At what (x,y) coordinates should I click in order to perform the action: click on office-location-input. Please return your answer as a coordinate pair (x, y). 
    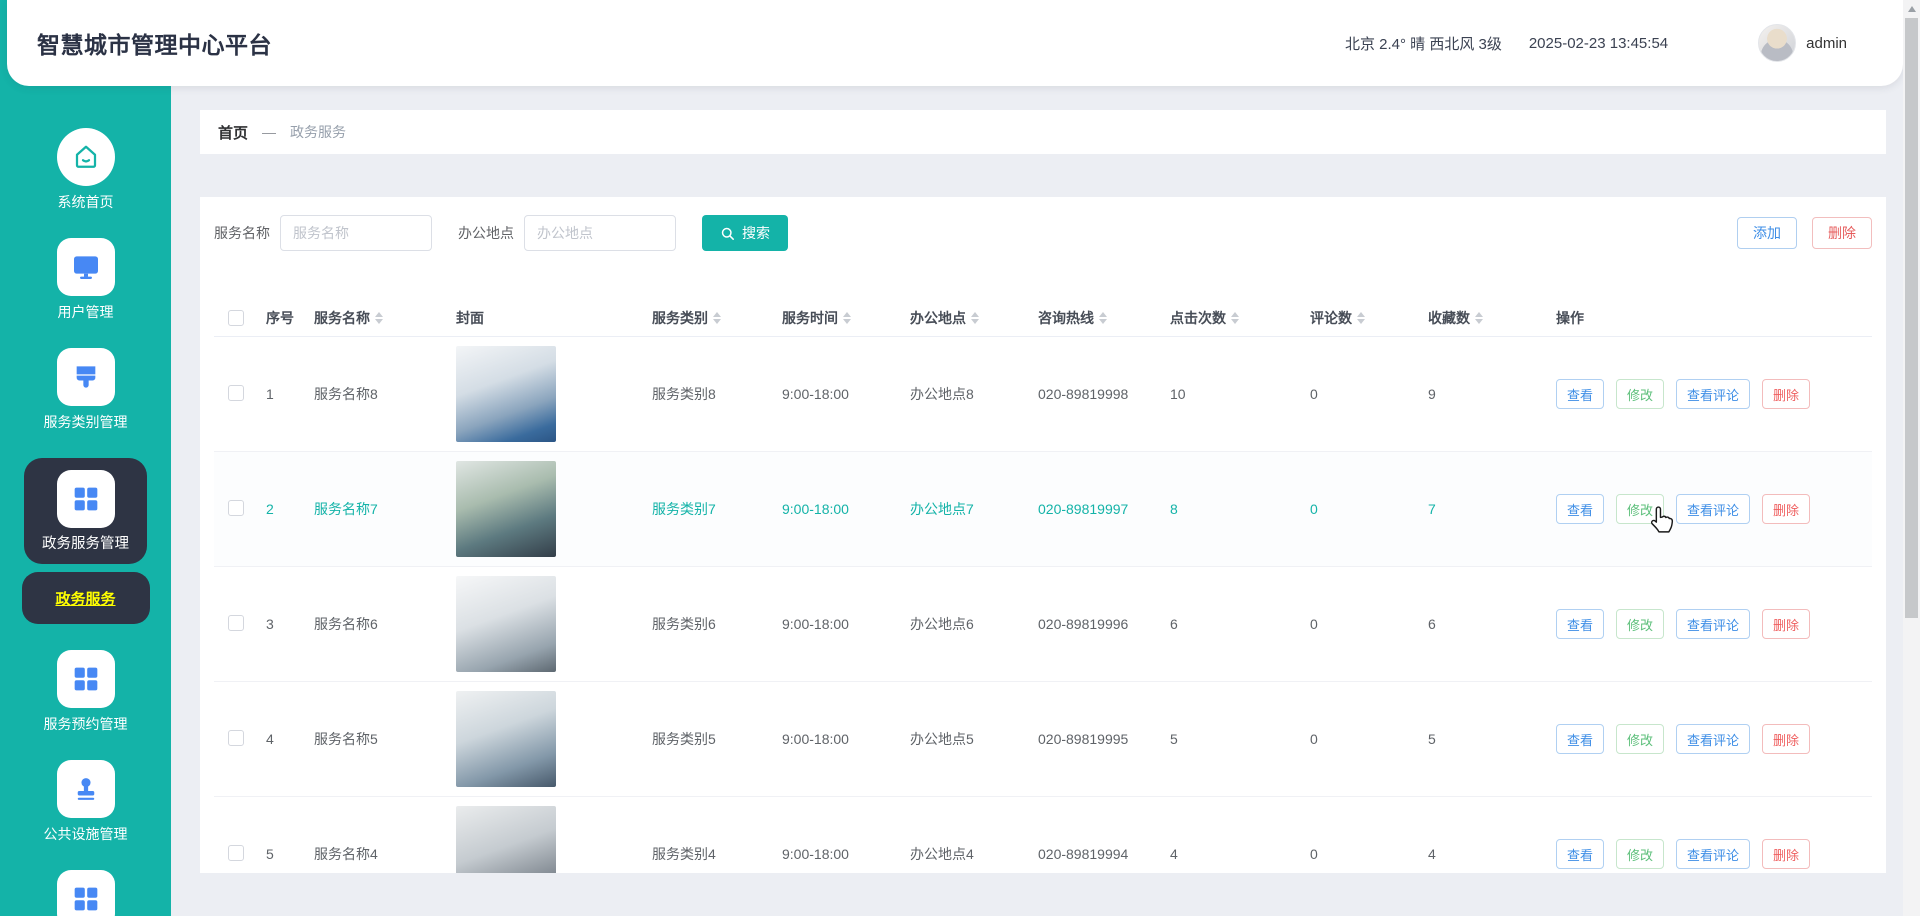
    Looking at the image, I should click on (600, 233).